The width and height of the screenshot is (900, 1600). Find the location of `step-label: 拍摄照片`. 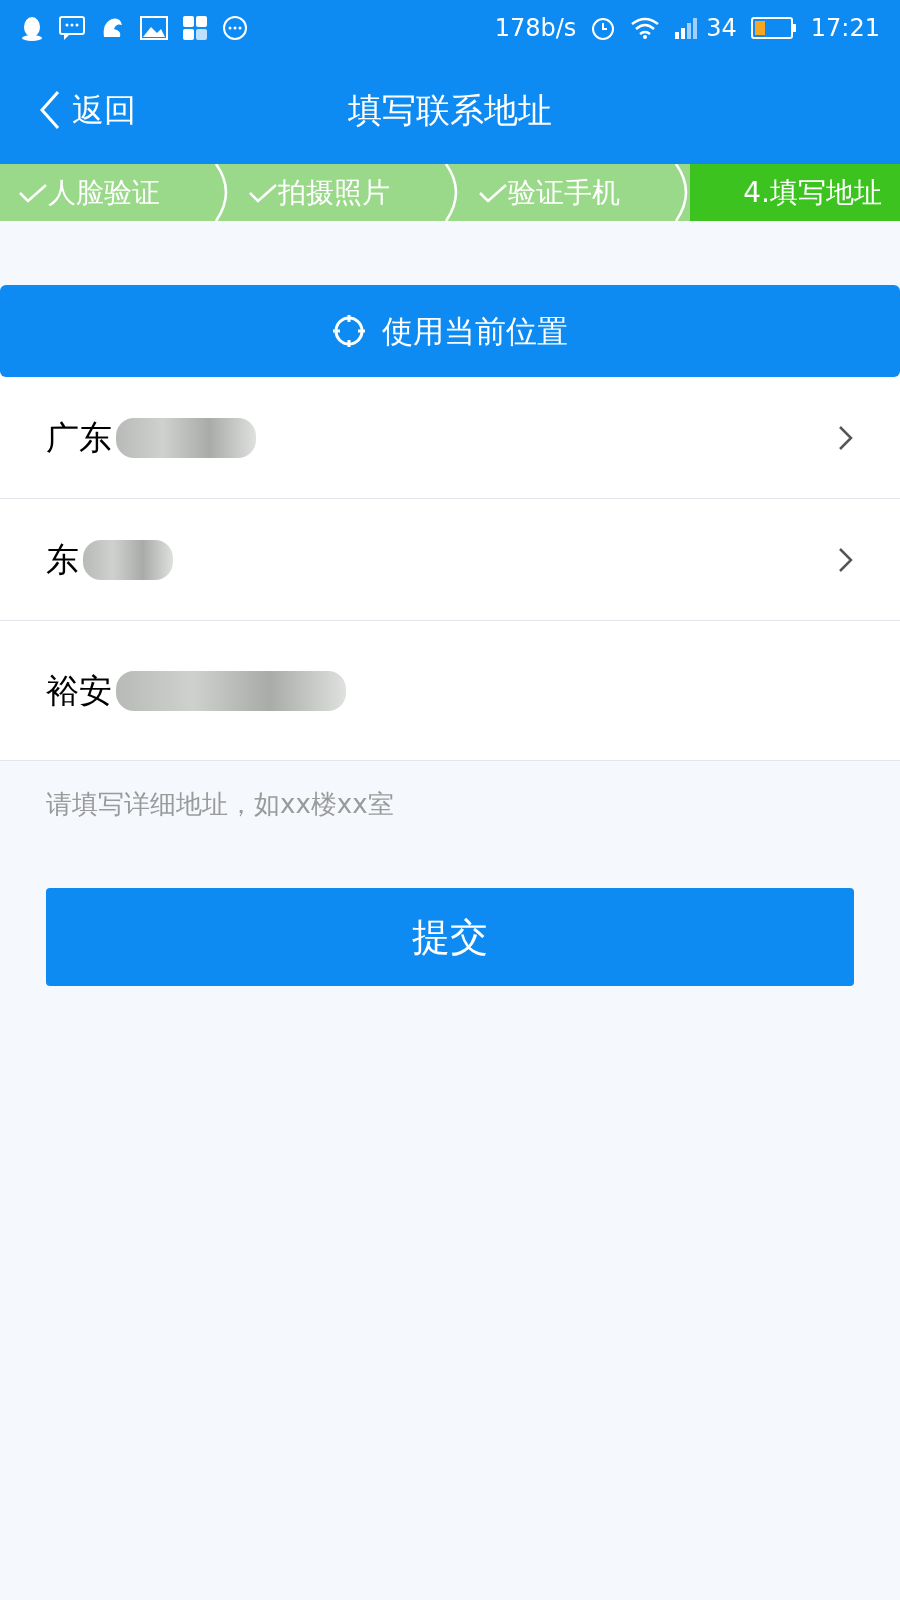

step-label: 拍摄照片 is located at coordinates (334, 192).